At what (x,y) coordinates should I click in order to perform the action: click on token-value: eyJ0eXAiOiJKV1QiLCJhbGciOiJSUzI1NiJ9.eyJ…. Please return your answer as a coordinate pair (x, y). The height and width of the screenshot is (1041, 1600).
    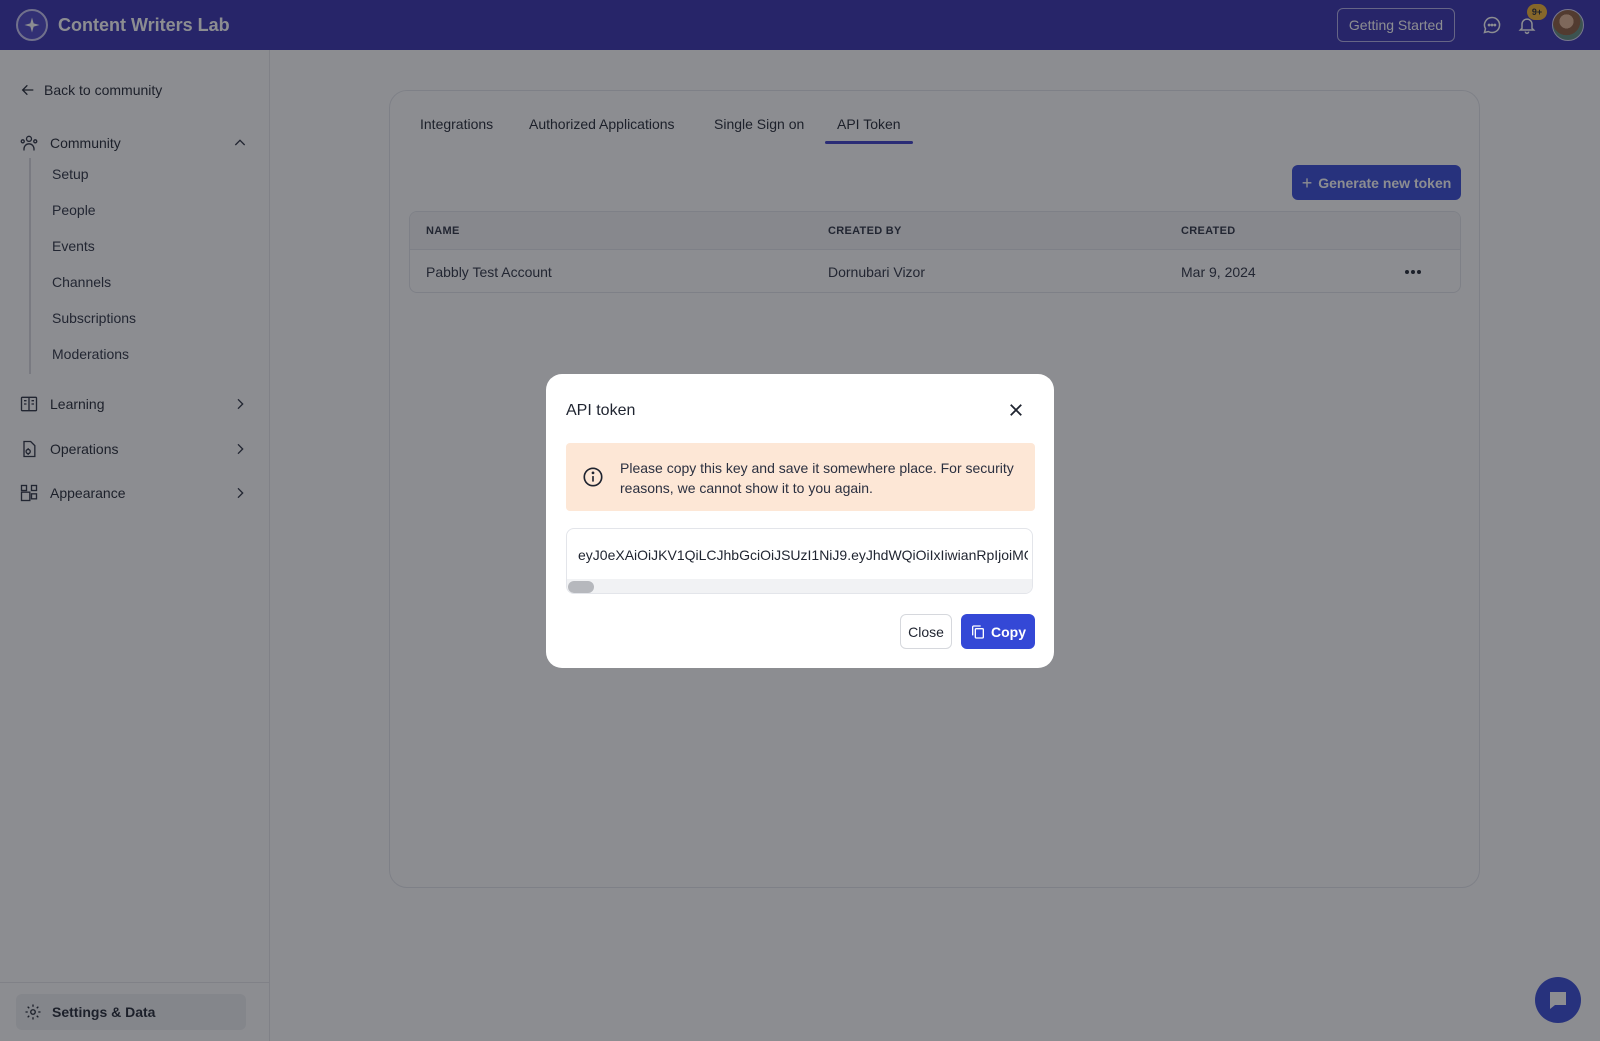
    Looking at the image, I should click on (803, 555).